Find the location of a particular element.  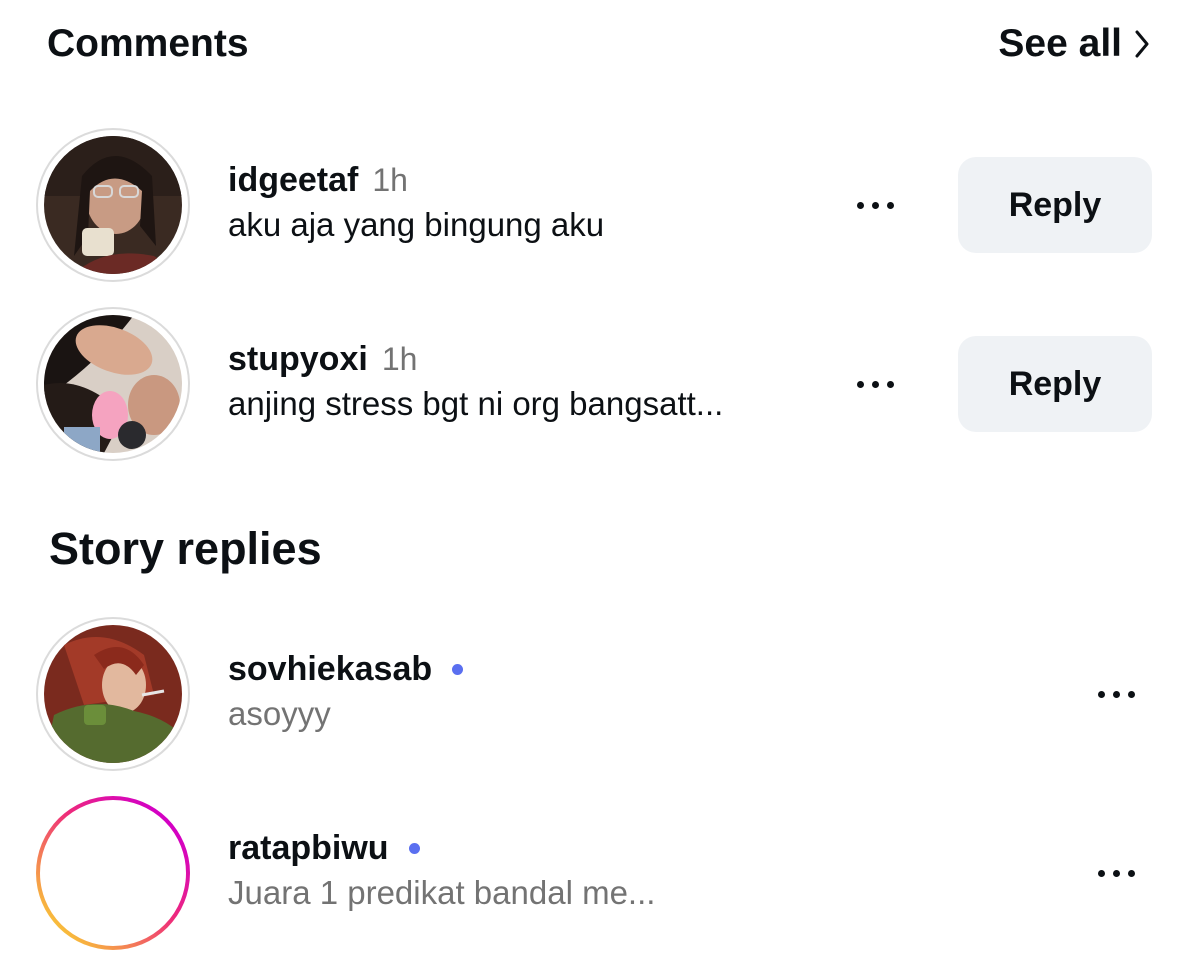

story-reply-username: sovhiekasab is located at coordinates (330, 669).